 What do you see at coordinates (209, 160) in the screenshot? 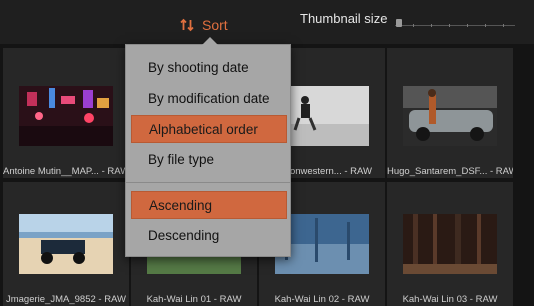
I see `menu-item-by-file-type: By file type` at bounding box center [209, 160].